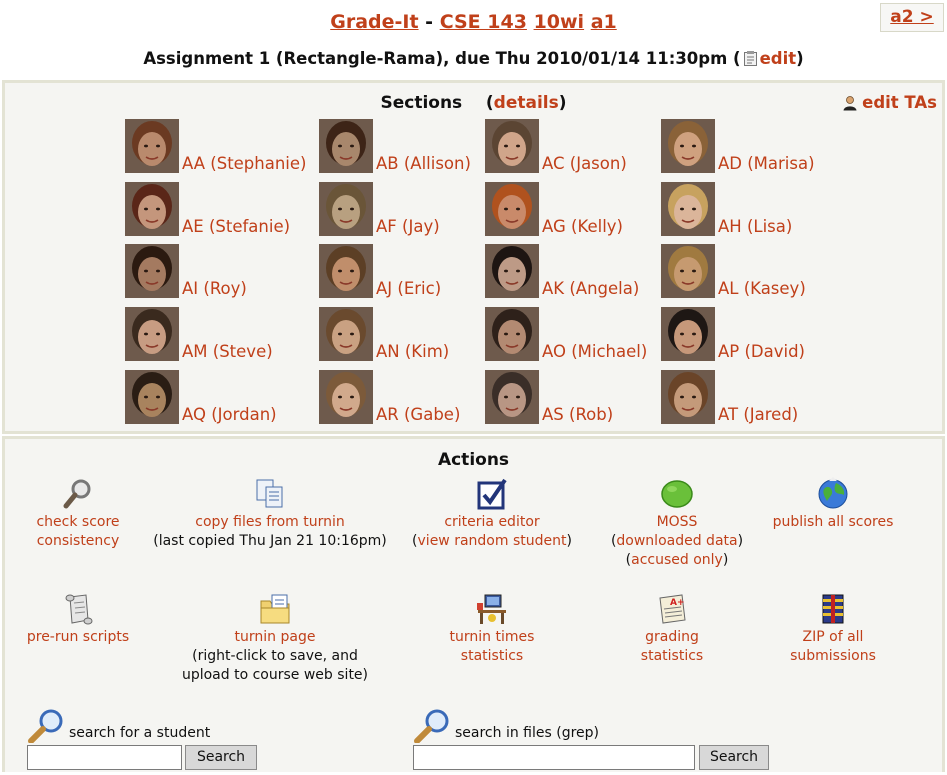  Describe the element at coordinates (225, 271) in the screenshot. I see `ta-entry: AI (Roy)` at that location.